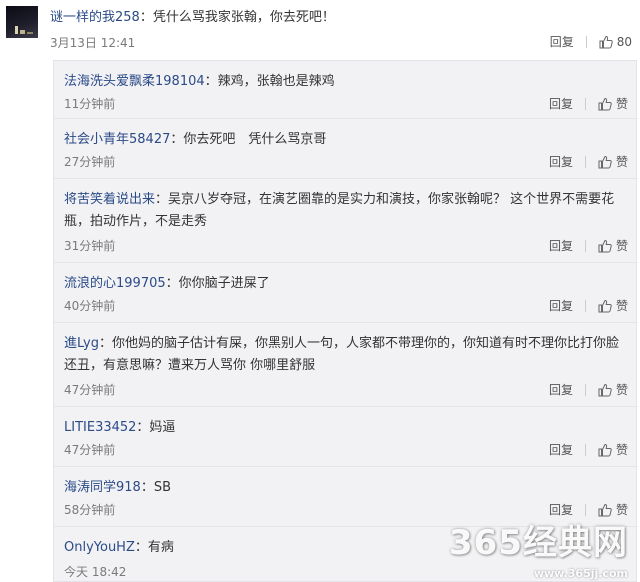 Image resolution: width=640 pixels, height=582 pixels. Describe the element at coordinates (90, 306) in the screenshot. I see `reply-time: 40分钟前` at that location.